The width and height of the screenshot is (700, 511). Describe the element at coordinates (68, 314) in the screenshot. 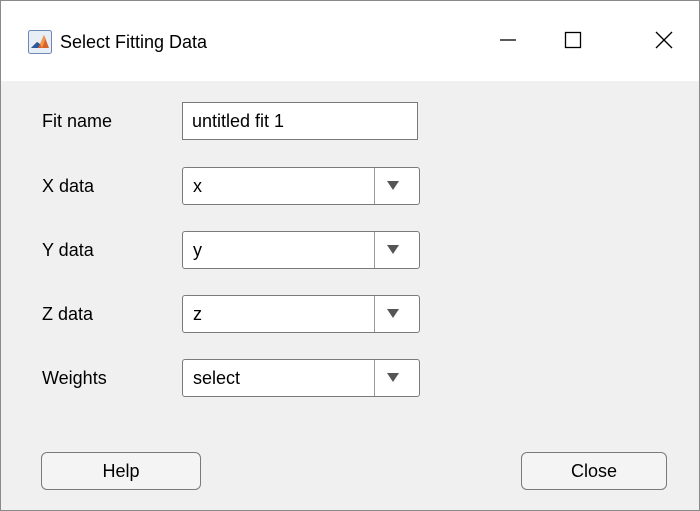

I see `z-data-label: Z data` at that location.